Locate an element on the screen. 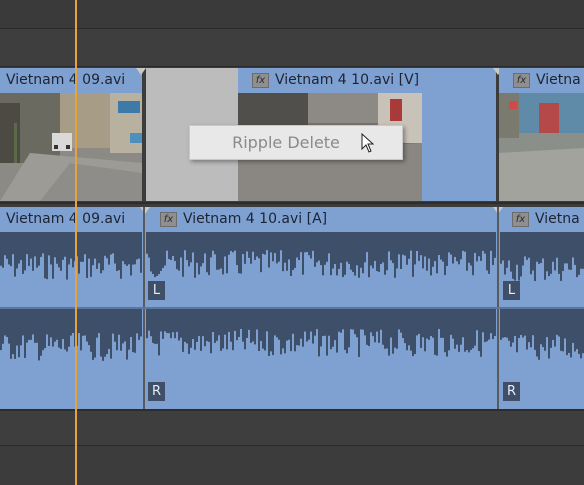 This screenshot has height=485, width=584. video-clip-2-label: Vietnam 4 10.avi [V] is located at coordinates (347, 80).